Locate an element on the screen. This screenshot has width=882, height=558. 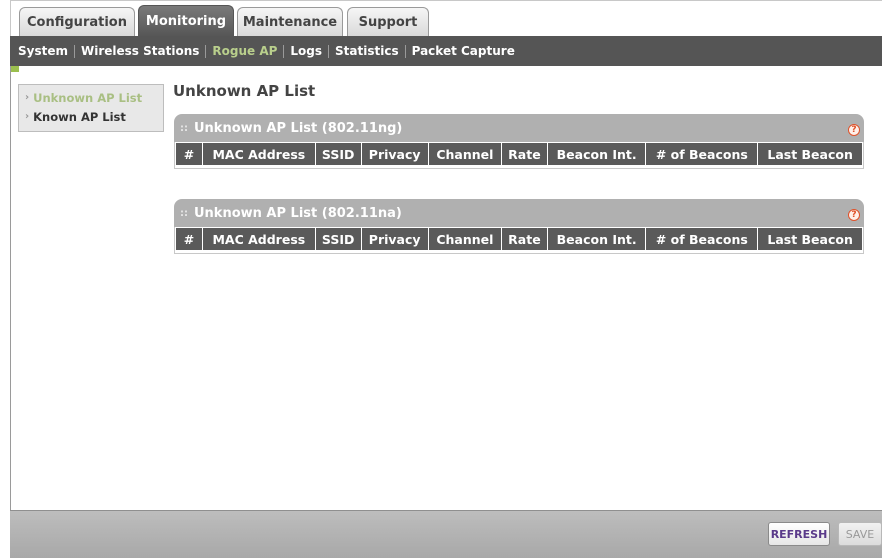
tab-maintenance: Maintenance is located at coordinates (290, 22).